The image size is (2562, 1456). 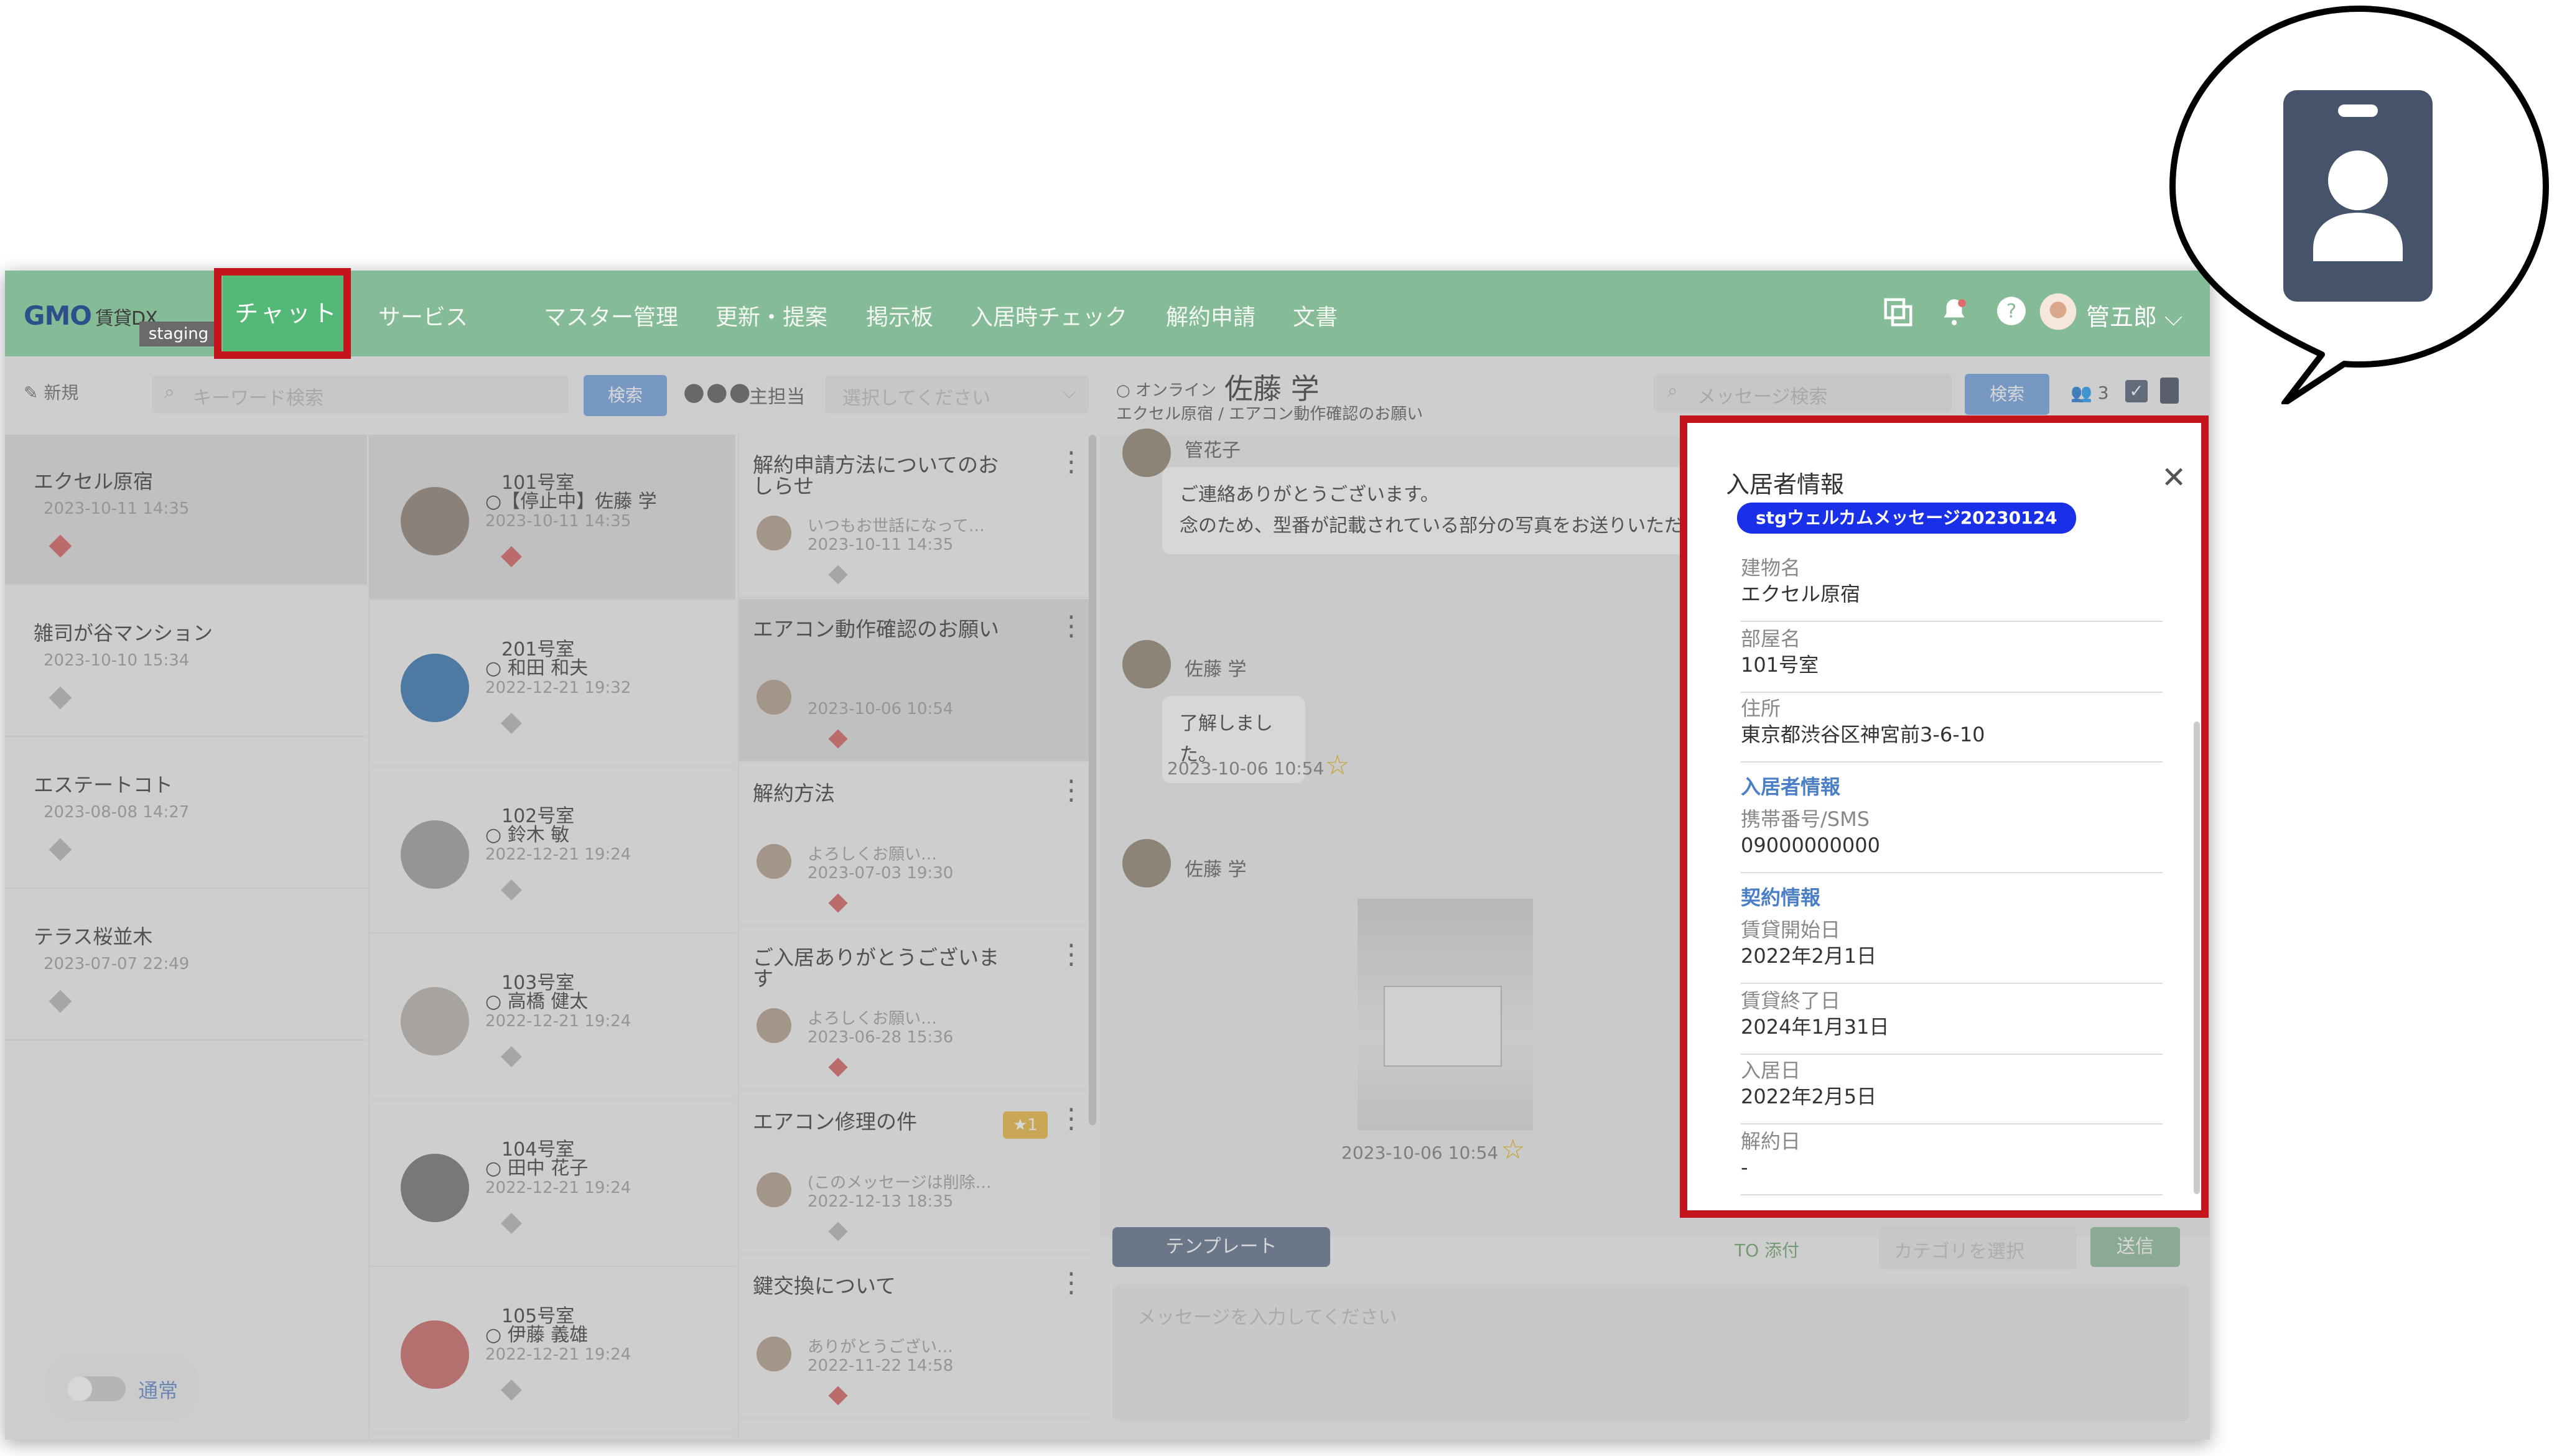 What do you see at coordinates (1898, 315) in the screenshot?
I see `copy-icon` at bounding box center [1898, 315].